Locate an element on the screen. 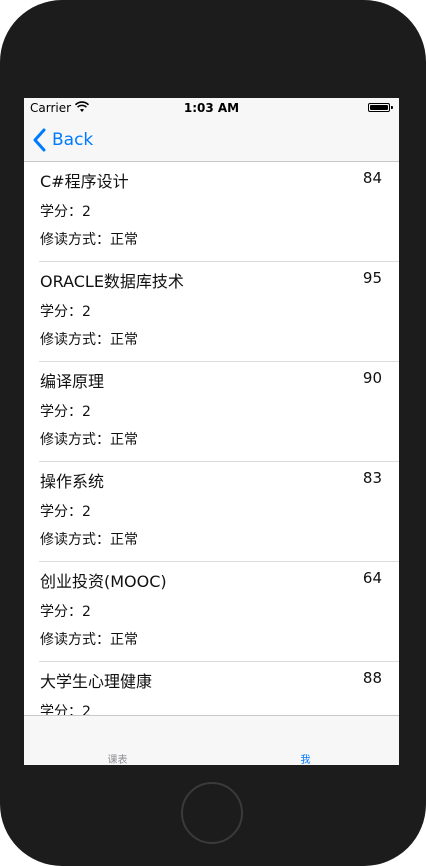  course-score: 84 is located at coordinates (372, 178).